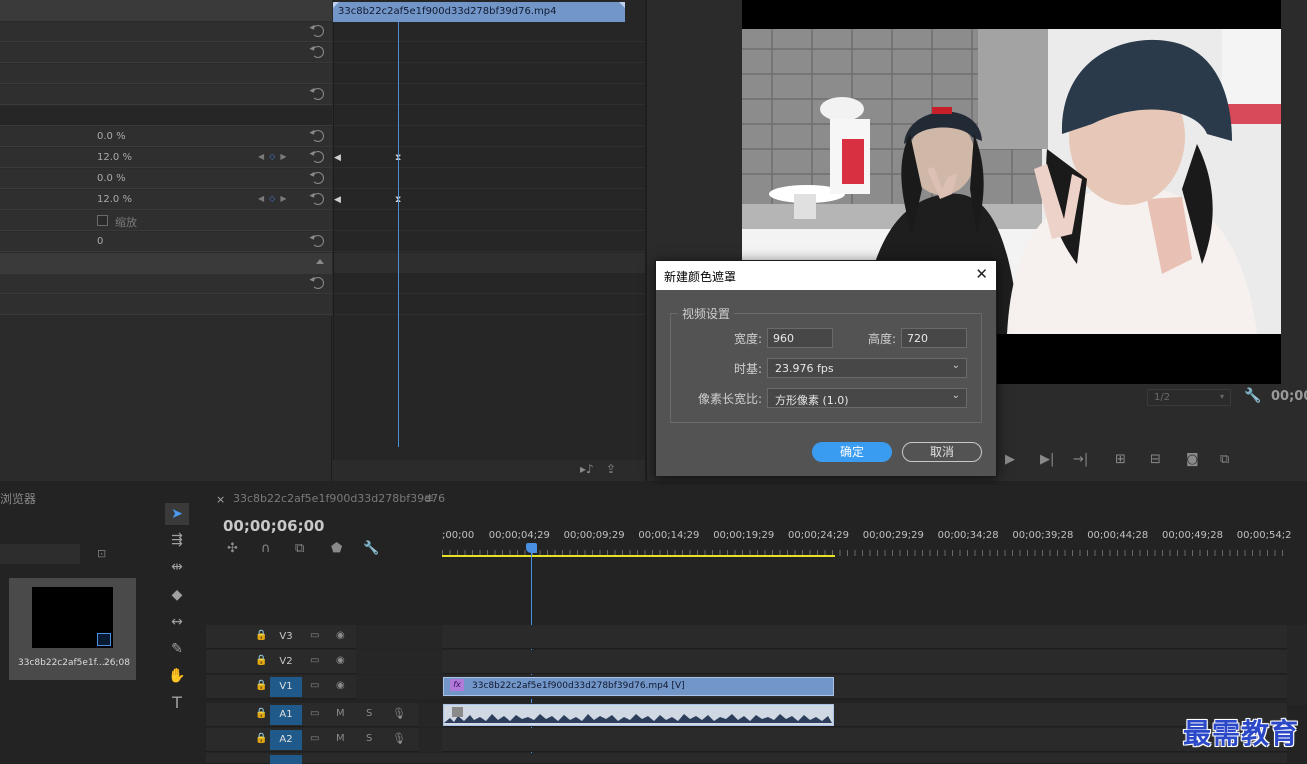 The height and width of the screenshot is (764, 1307). What do you see at coordinates (101, 553) in the screenshot?
I see `folder-search-icon: ⊡` at bounding box center [101, 553].